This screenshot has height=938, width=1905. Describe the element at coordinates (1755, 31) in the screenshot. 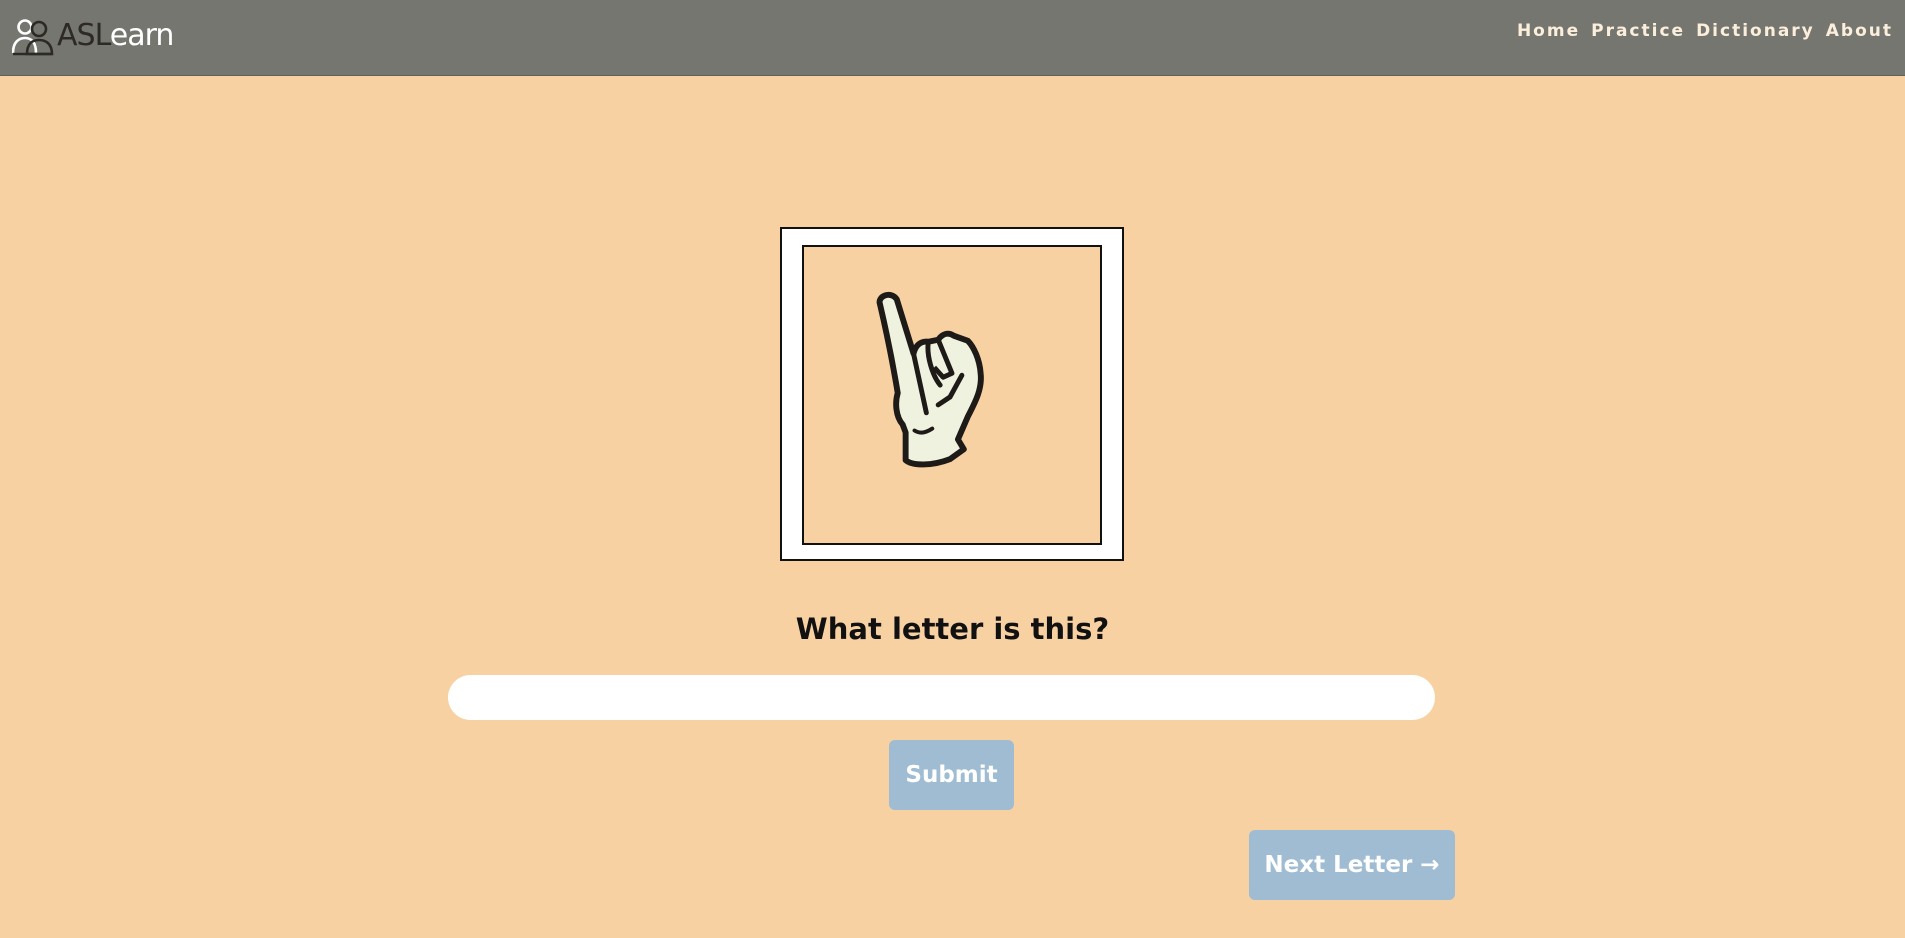

I see `nav-link-dictionary: Dictionary` at that location.